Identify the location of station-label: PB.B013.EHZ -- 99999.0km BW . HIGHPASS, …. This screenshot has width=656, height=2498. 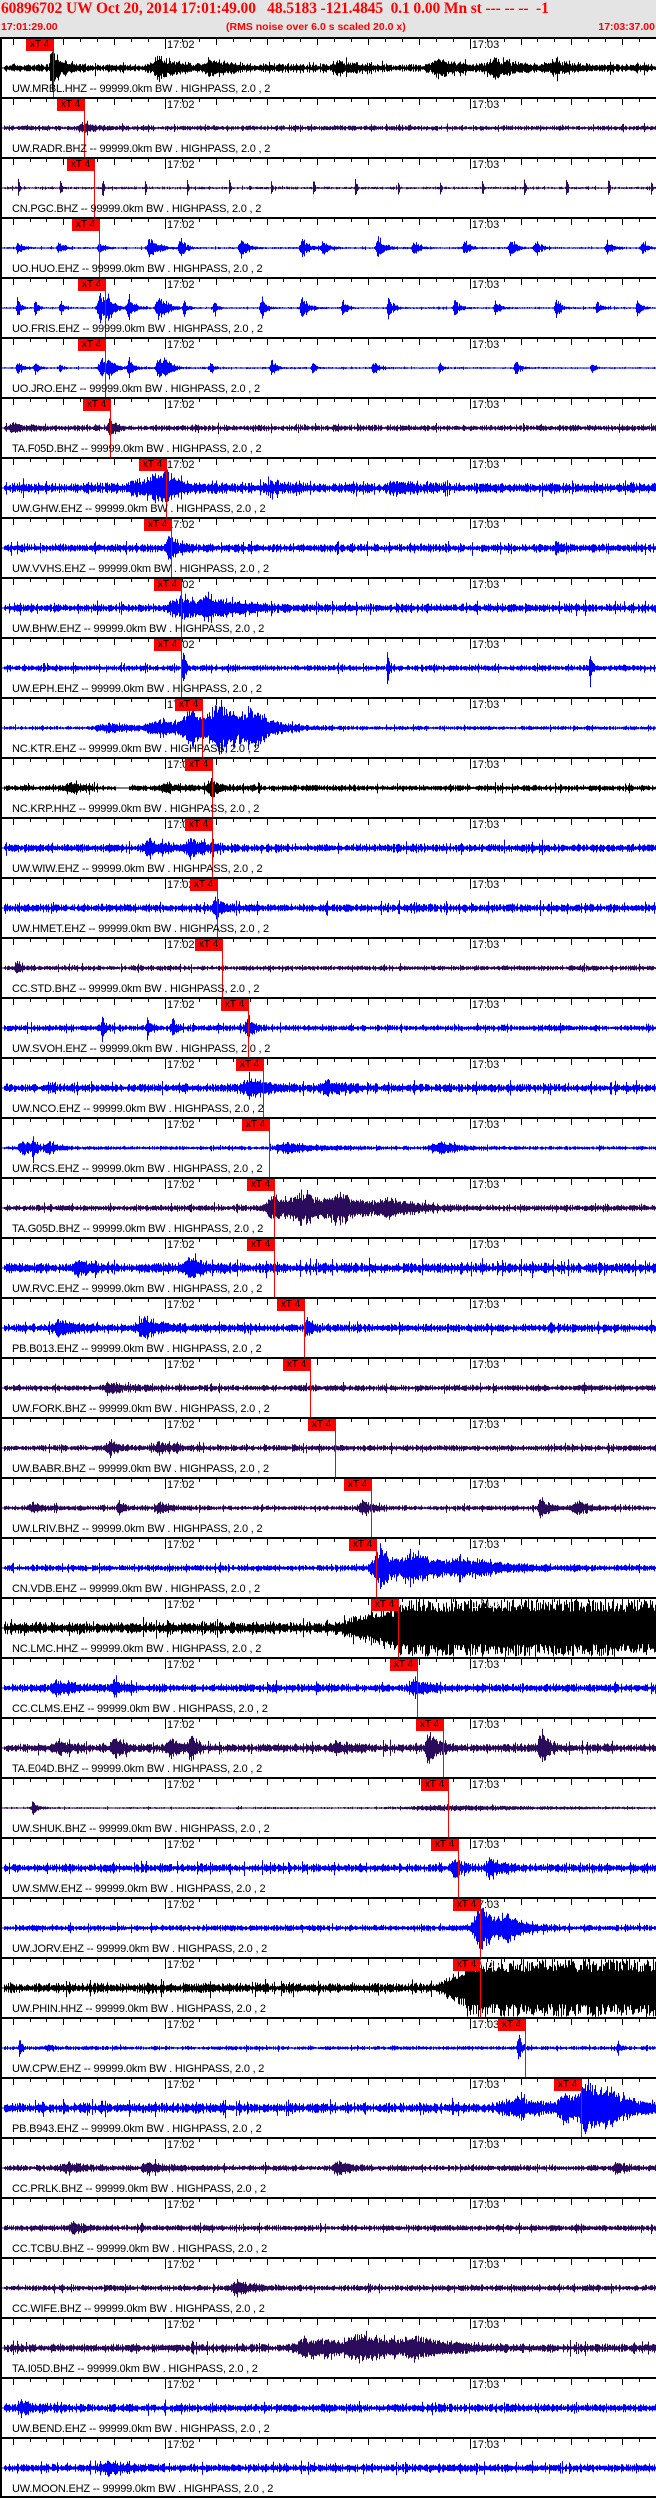
(137, 1349).